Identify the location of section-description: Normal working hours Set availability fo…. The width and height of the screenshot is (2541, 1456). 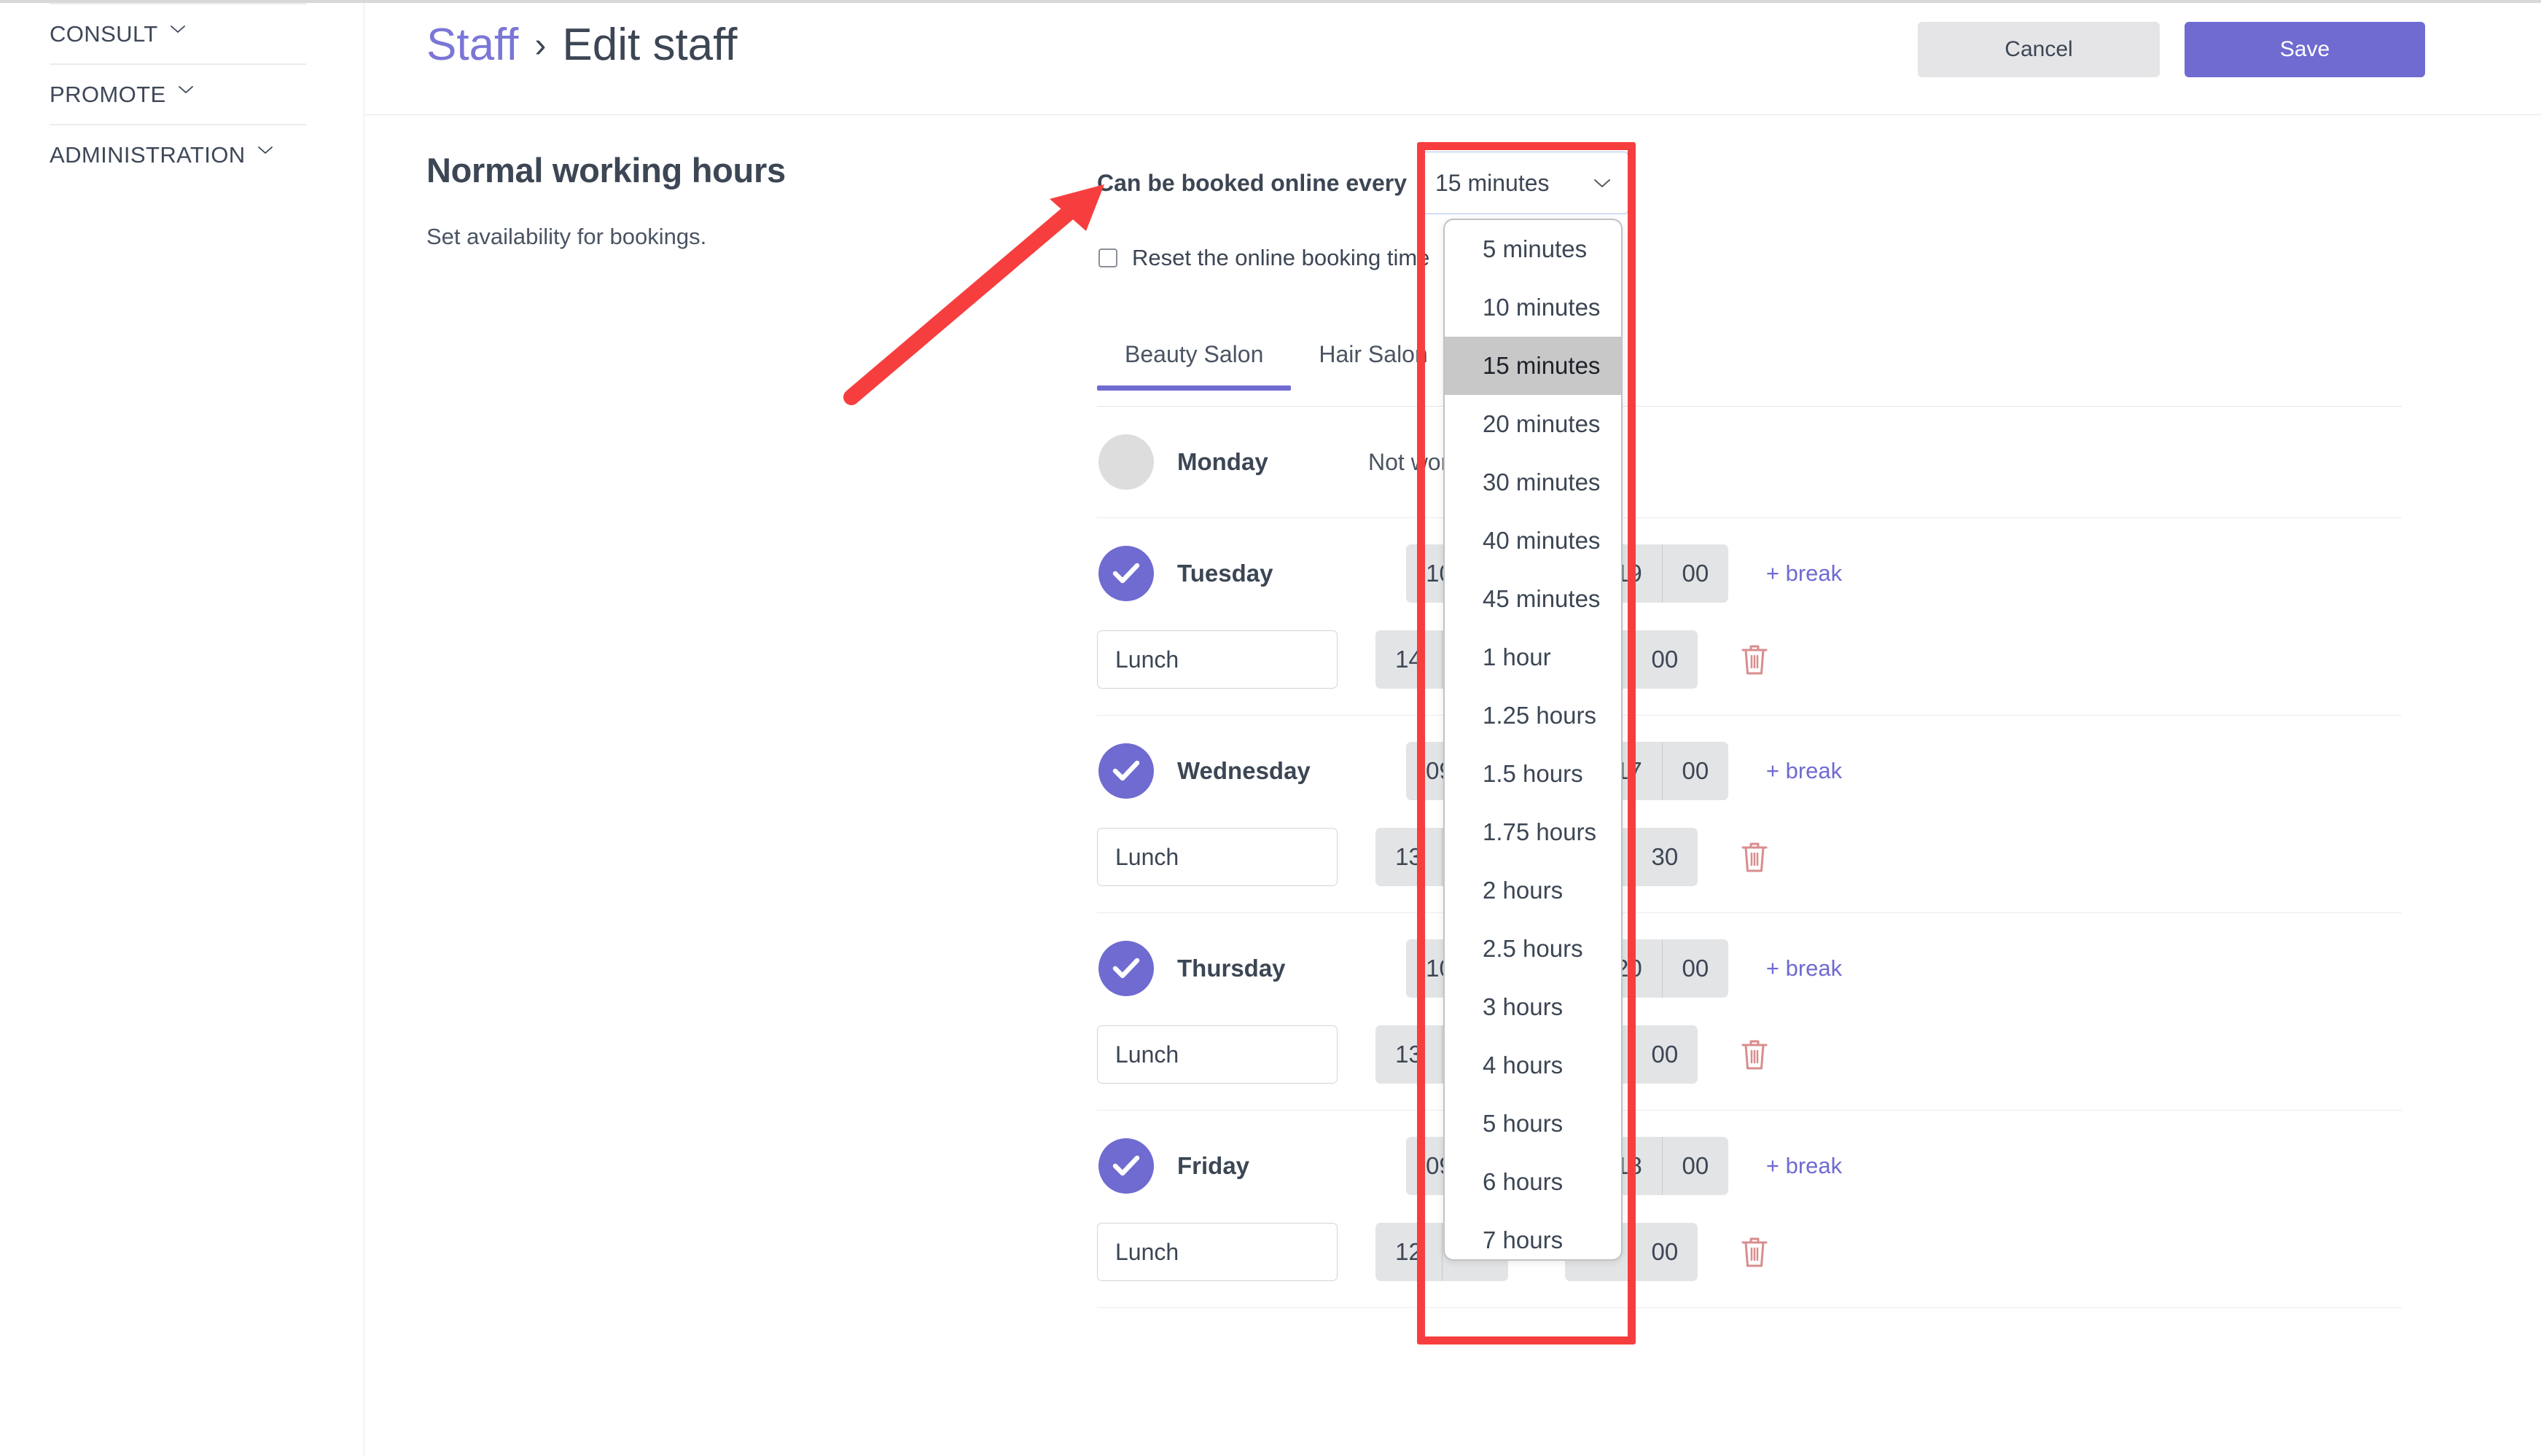
(688, 200).